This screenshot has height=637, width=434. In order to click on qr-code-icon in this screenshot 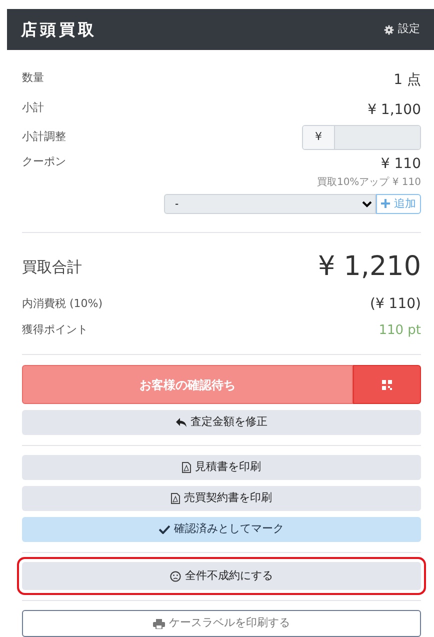, I will do `click(387, 385)`.